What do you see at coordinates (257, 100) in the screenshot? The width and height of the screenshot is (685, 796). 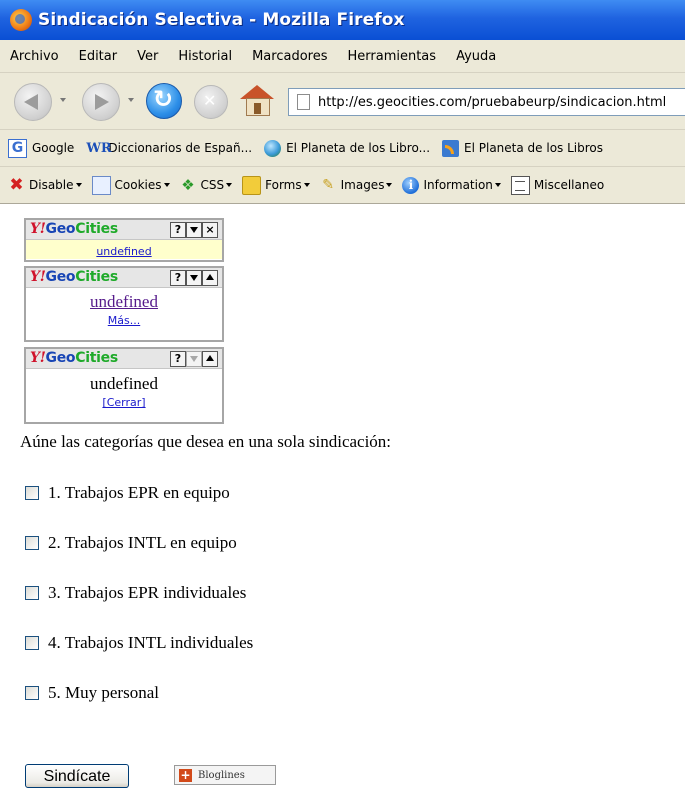 I see `home-button` at bounding box center [257, 100].